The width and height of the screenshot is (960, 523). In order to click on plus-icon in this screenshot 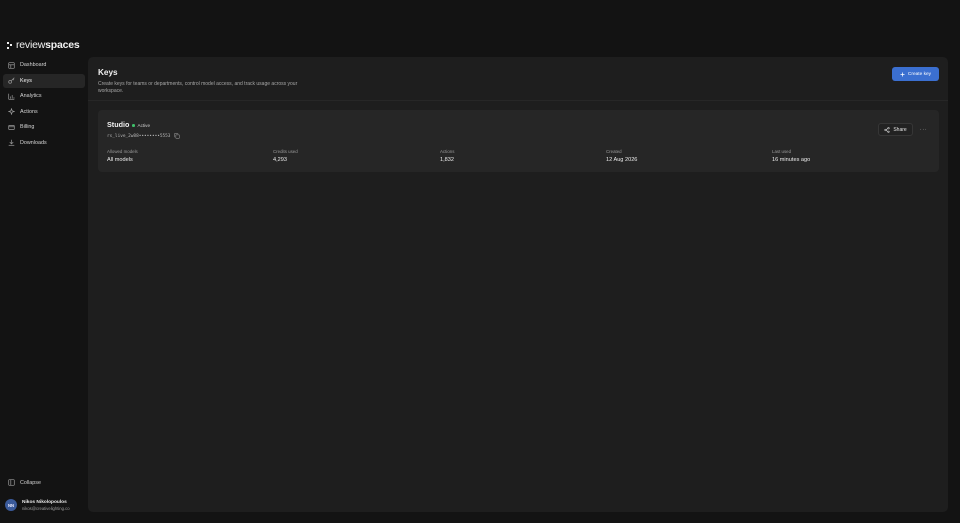, I will do `click(902, 74)`.